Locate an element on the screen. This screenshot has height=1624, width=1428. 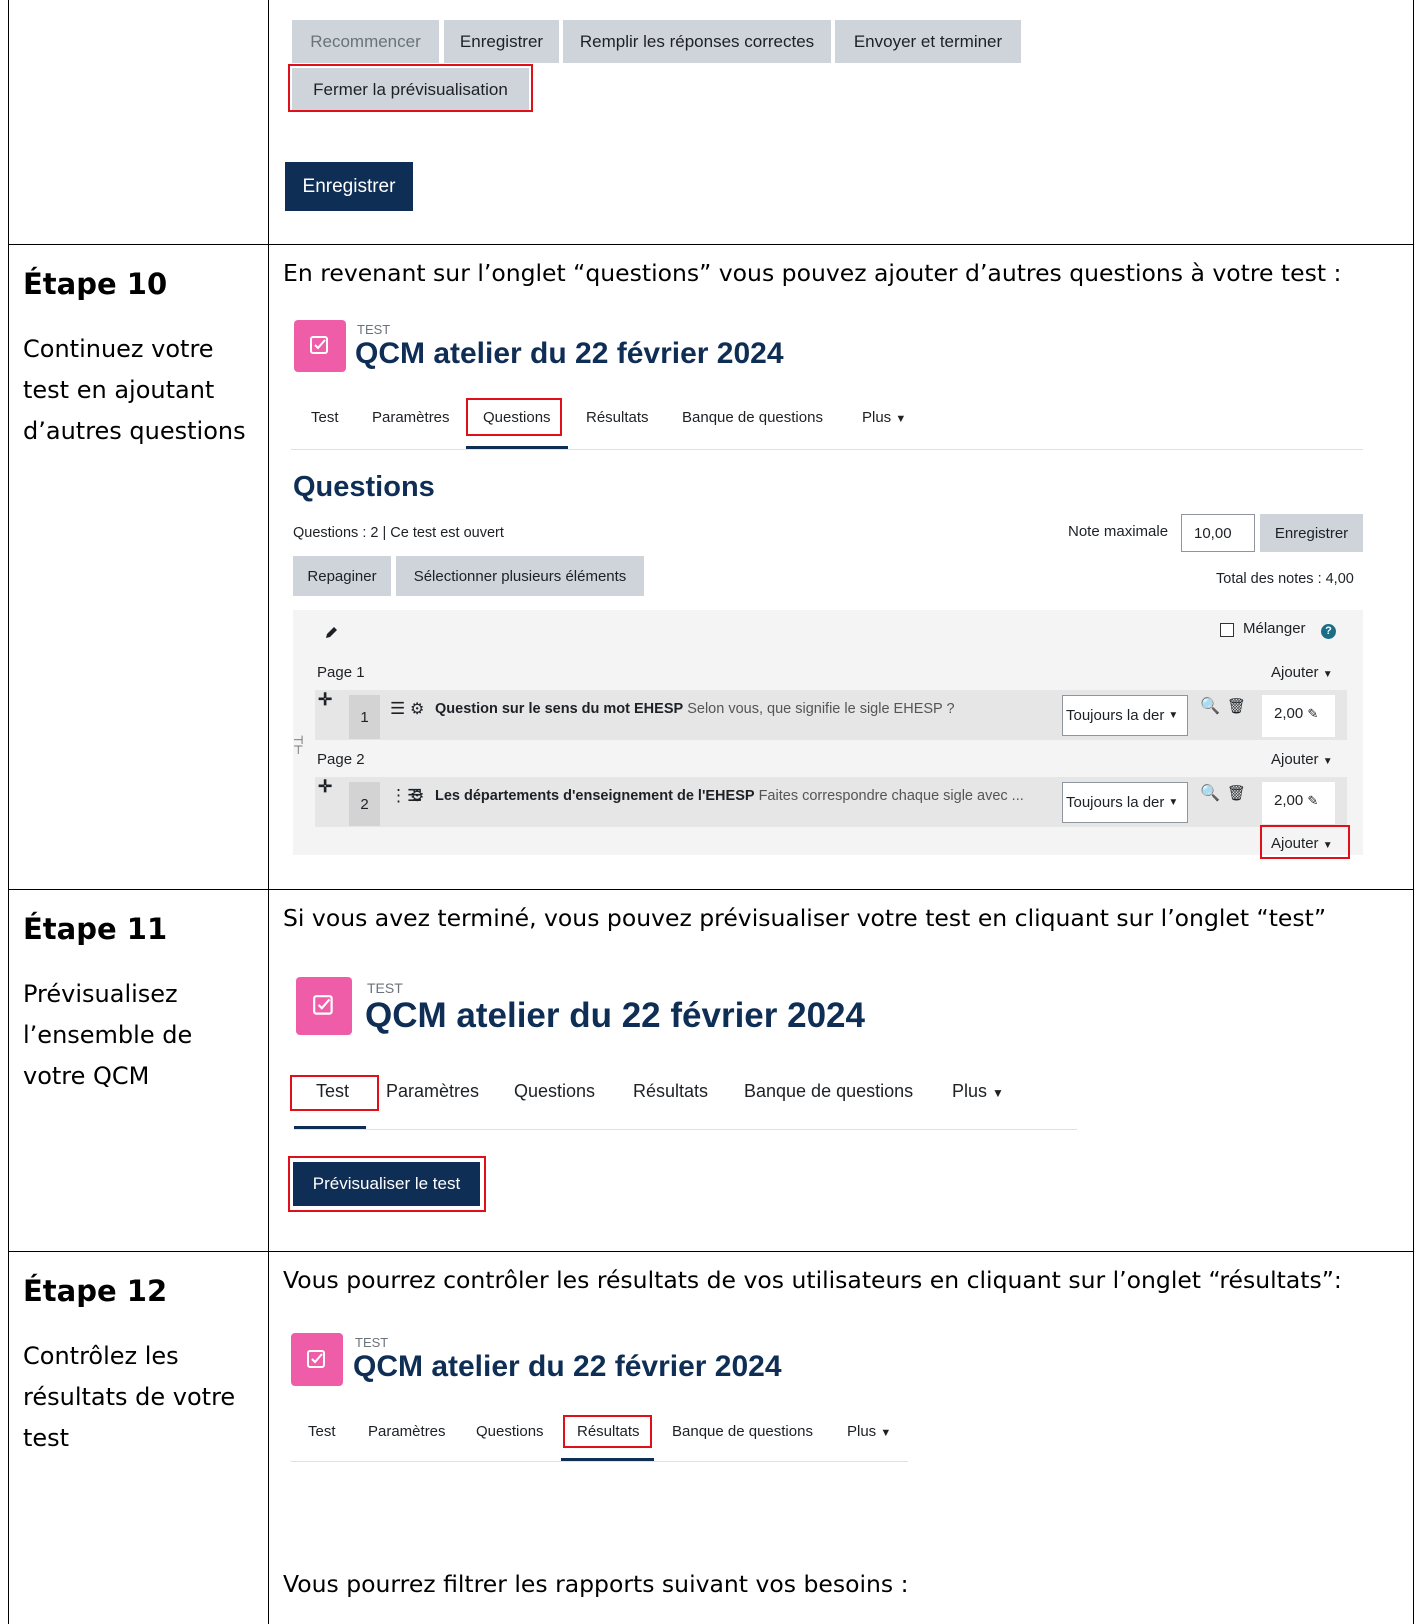
repaginate-button: Repaginer is located at coordinates (342, 576).